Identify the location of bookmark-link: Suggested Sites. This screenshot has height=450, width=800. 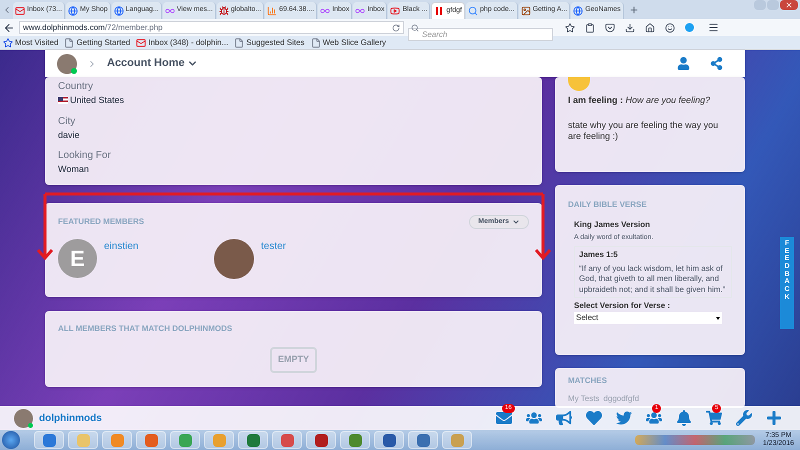
(269, 42).